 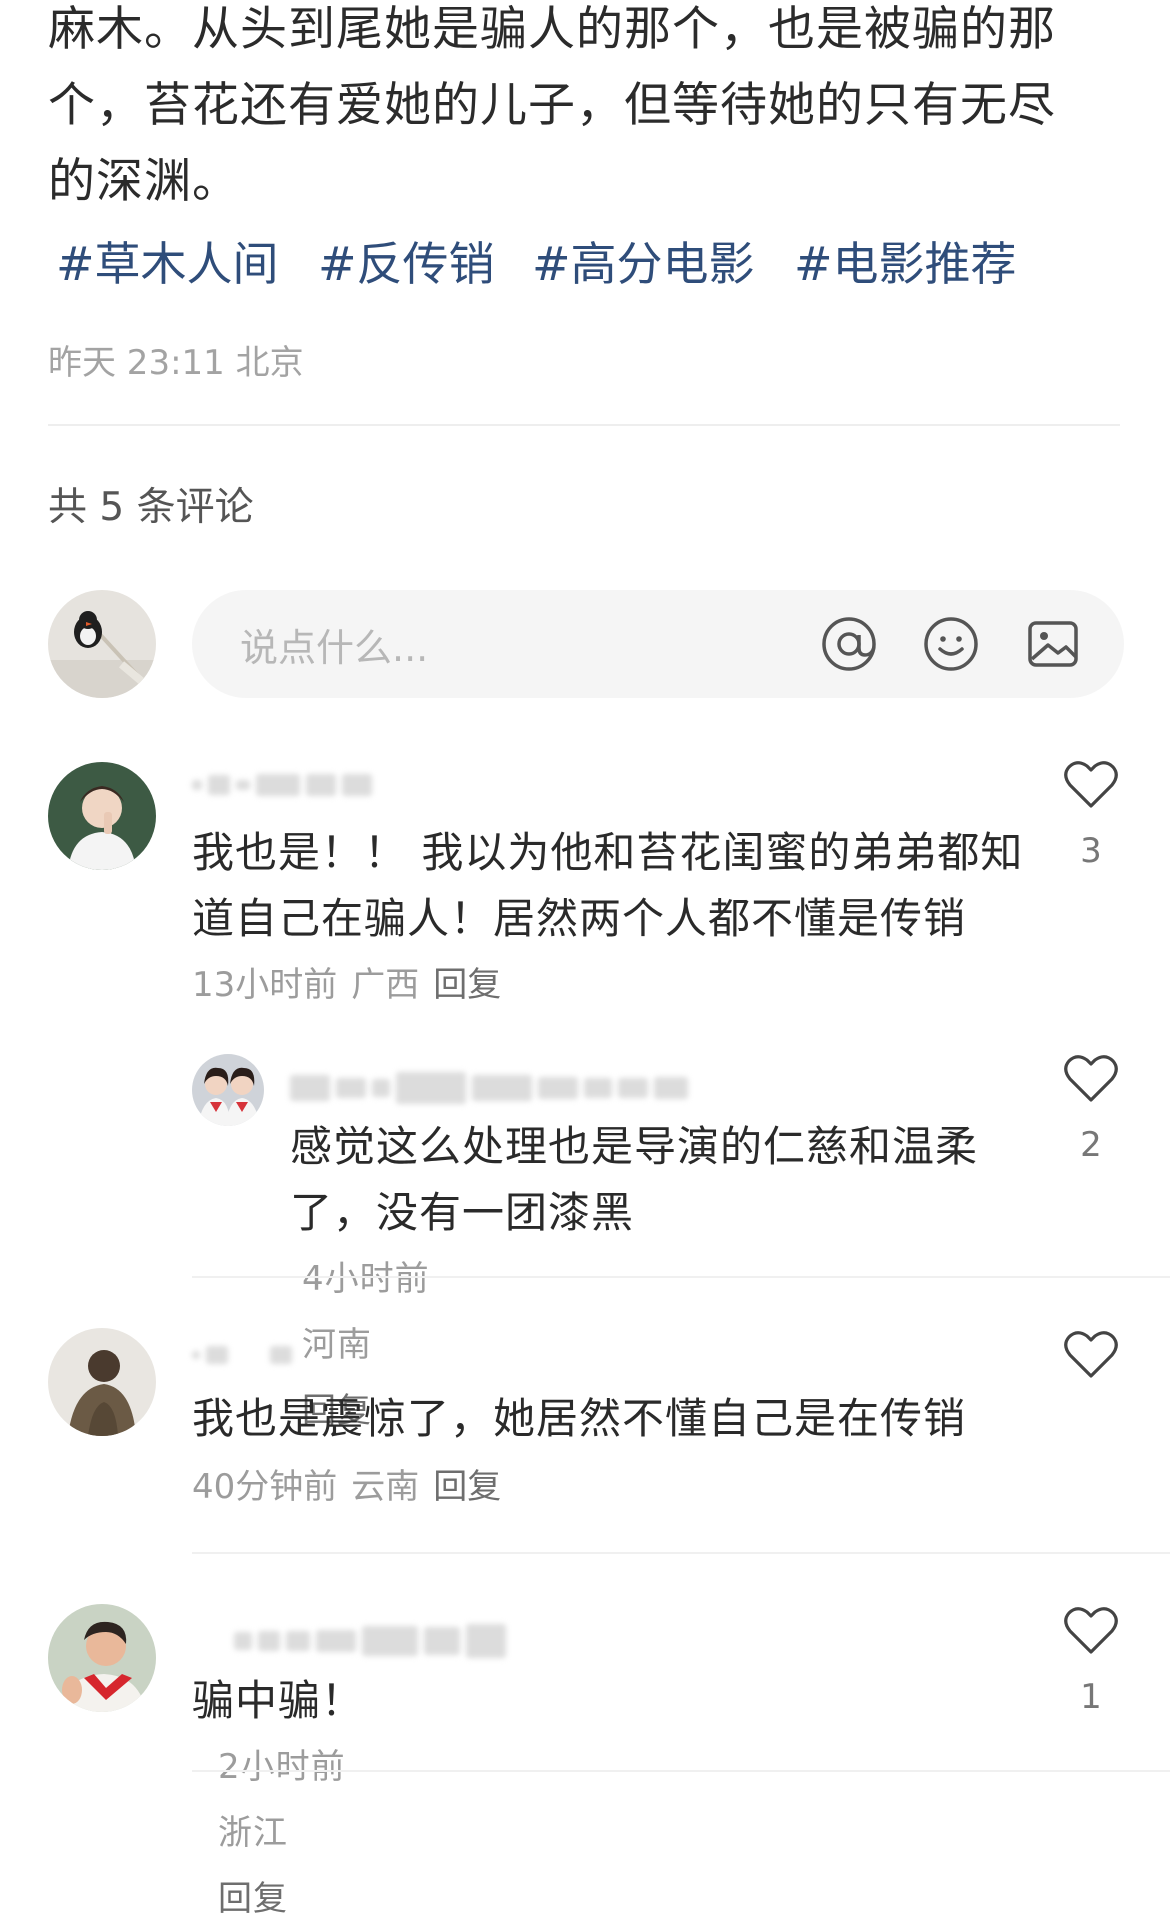 I want to click on comment-meta: 40分钟前 云南 回复, so click(x=346, y=1487).